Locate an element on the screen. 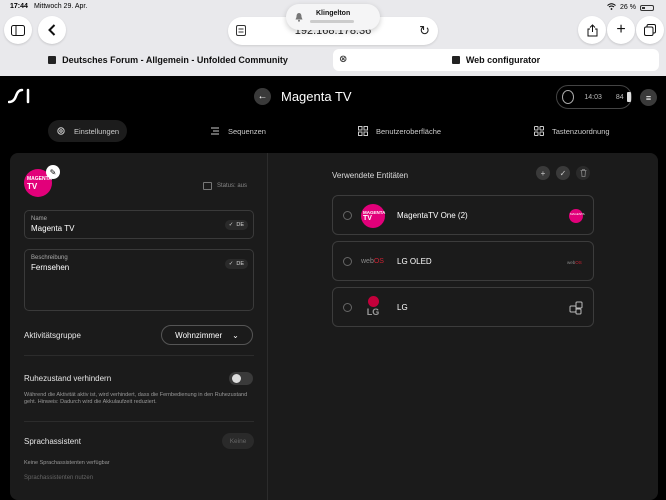 The width and height of the screenshot is (666, 500). delete-entity-button is located at coordinates (583, 173).